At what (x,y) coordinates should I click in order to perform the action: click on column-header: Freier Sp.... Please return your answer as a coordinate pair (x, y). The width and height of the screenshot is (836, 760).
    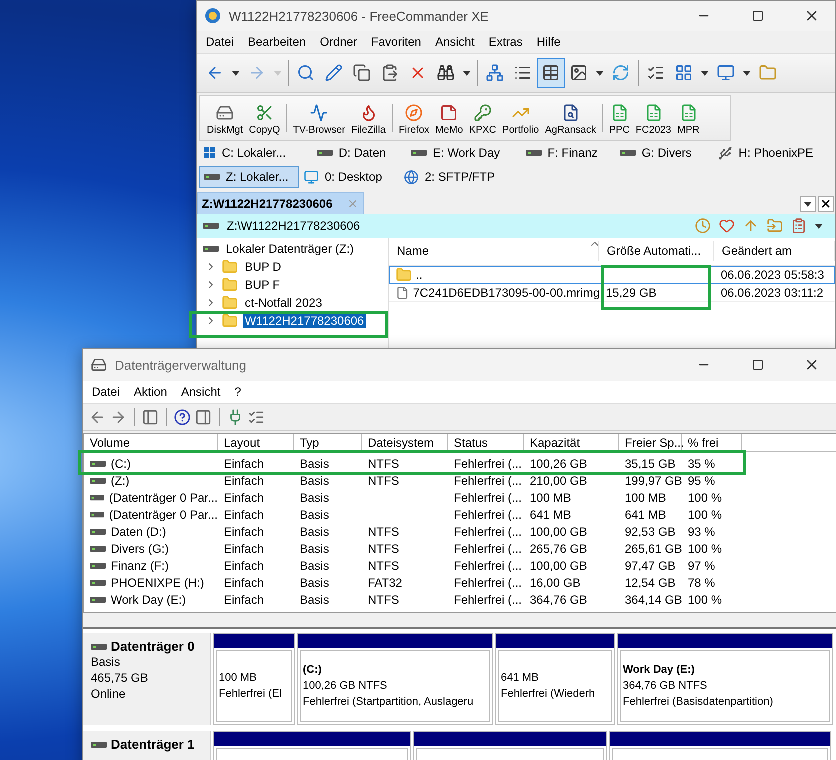
    Looking at the image, I should click on (650, 443).